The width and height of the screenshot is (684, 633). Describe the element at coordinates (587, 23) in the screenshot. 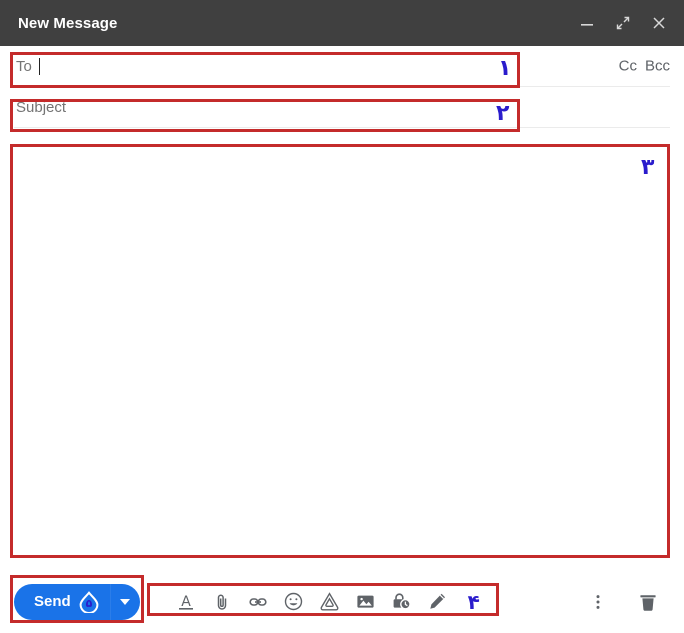

I see `minimize-icon` at that location.